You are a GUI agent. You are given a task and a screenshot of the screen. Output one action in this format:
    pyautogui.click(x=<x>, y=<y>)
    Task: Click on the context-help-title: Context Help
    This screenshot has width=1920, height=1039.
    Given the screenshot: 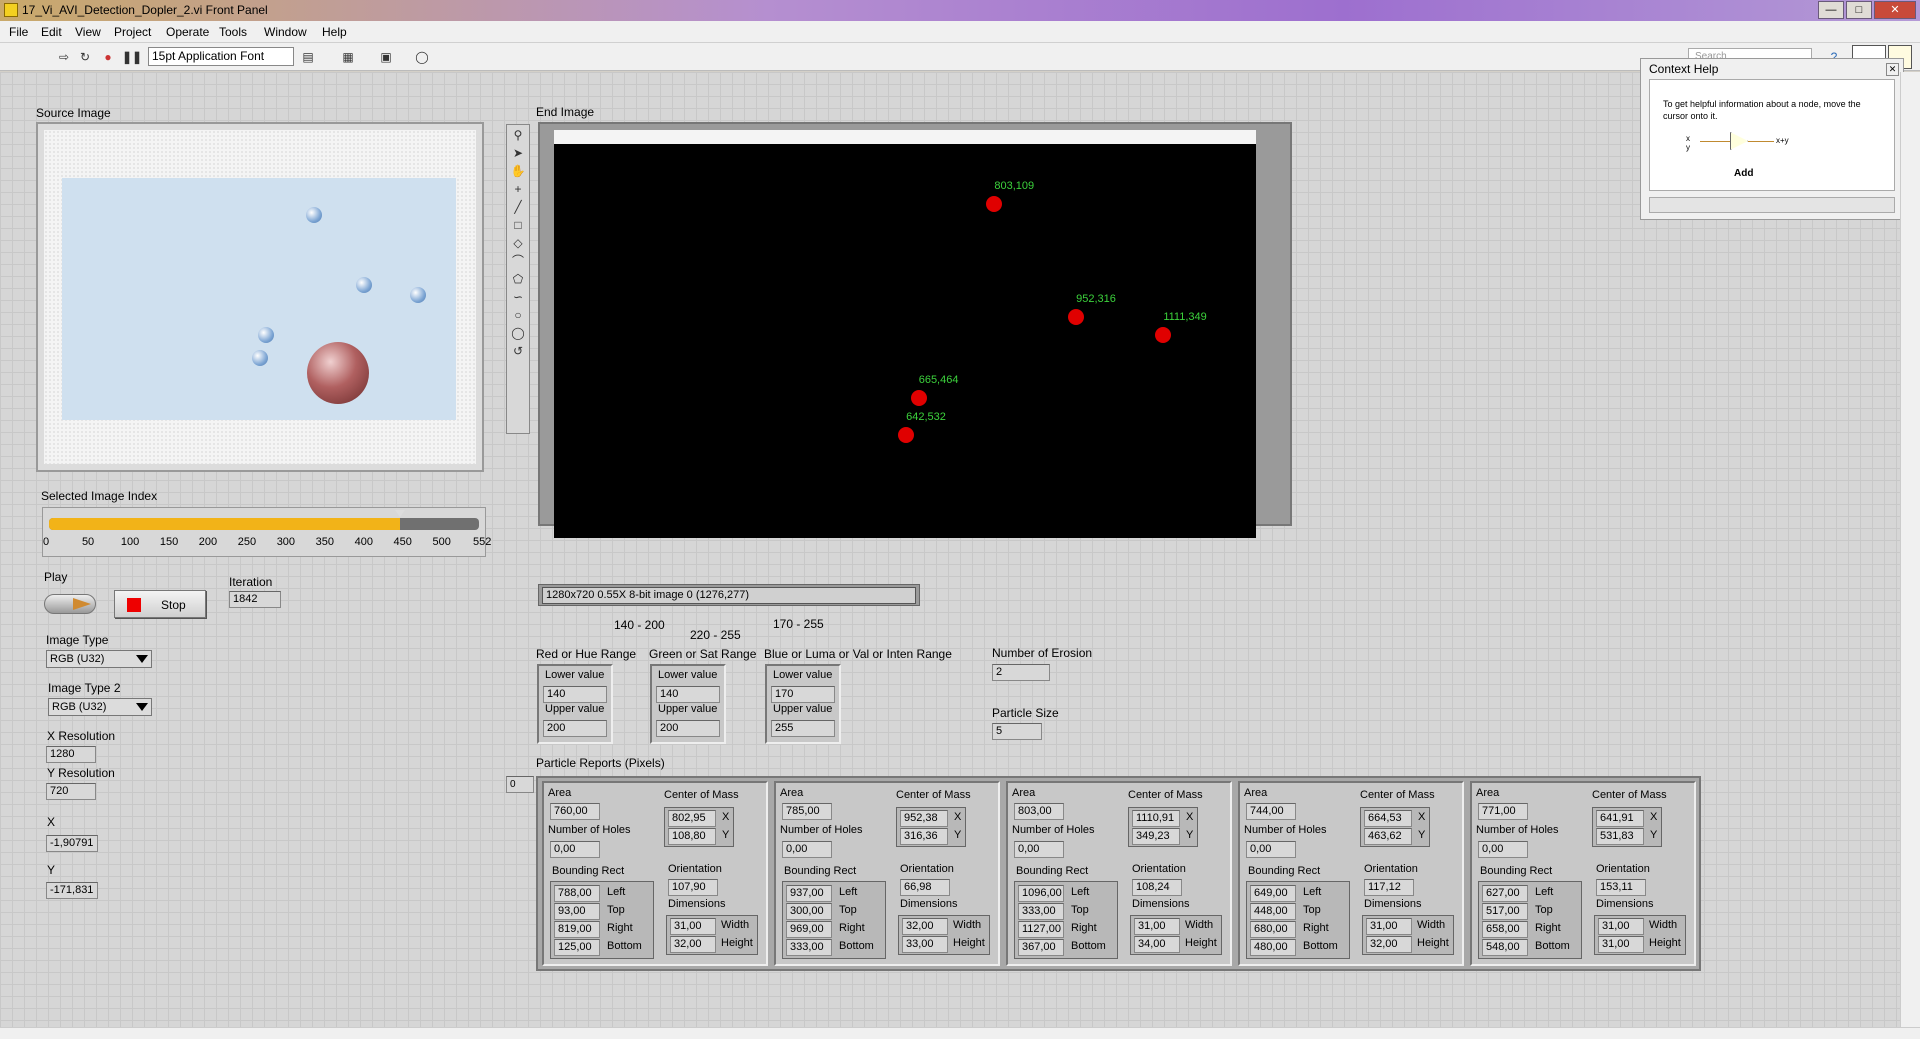 What is the action you would take?
    pyautogui.click(x=1684, y=69)
    